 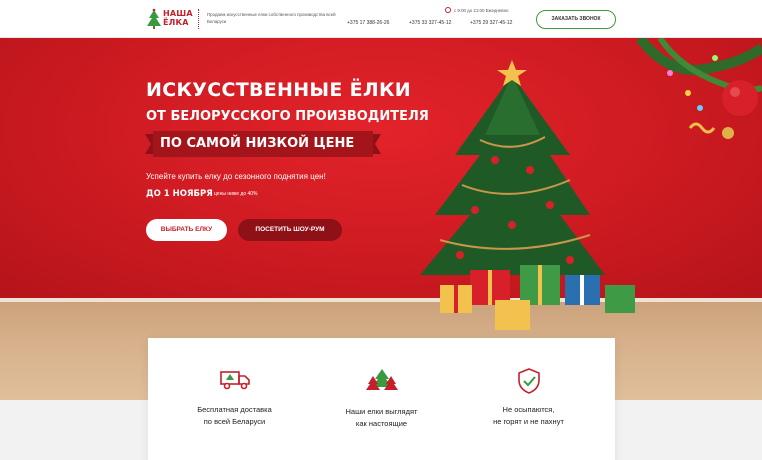 I want to click on feature-delivery-line-2: по всей Беларуси, so click(x=234, y=421).